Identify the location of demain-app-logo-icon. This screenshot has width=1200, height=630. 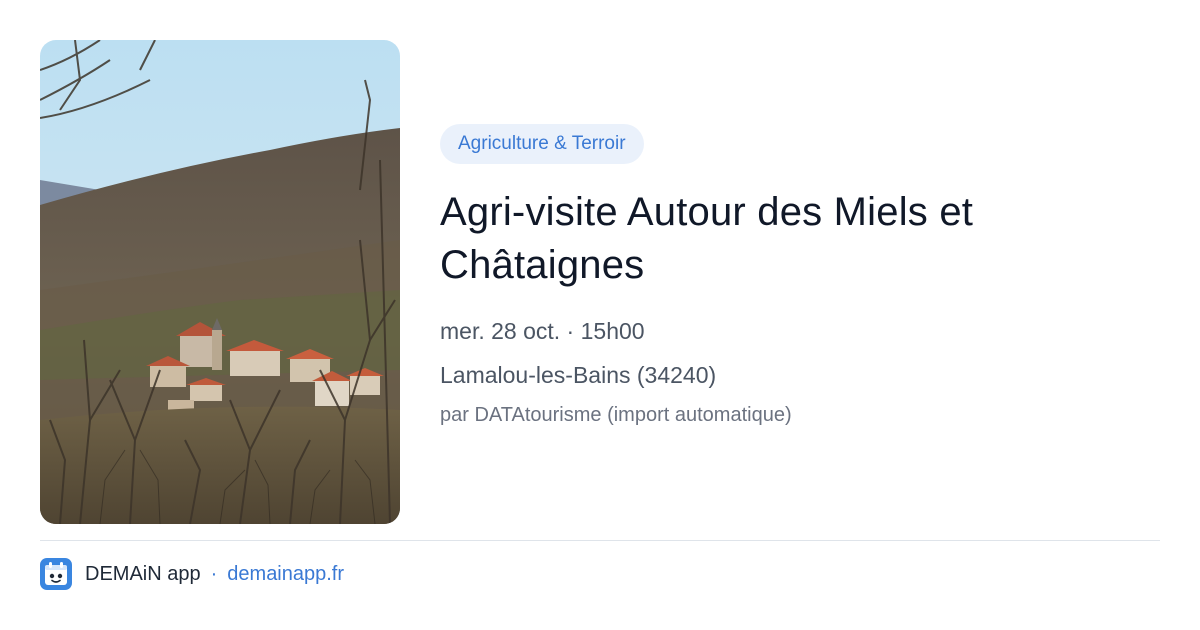
(56, 574).